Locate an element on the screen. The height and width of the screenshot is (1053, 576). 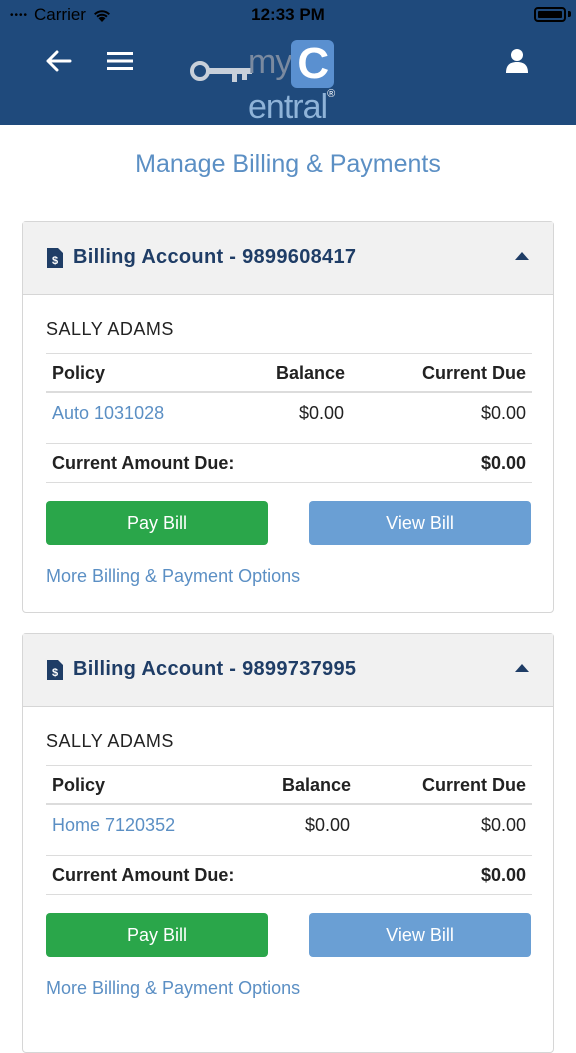
battery-tip is located at coordinates (569, 14).